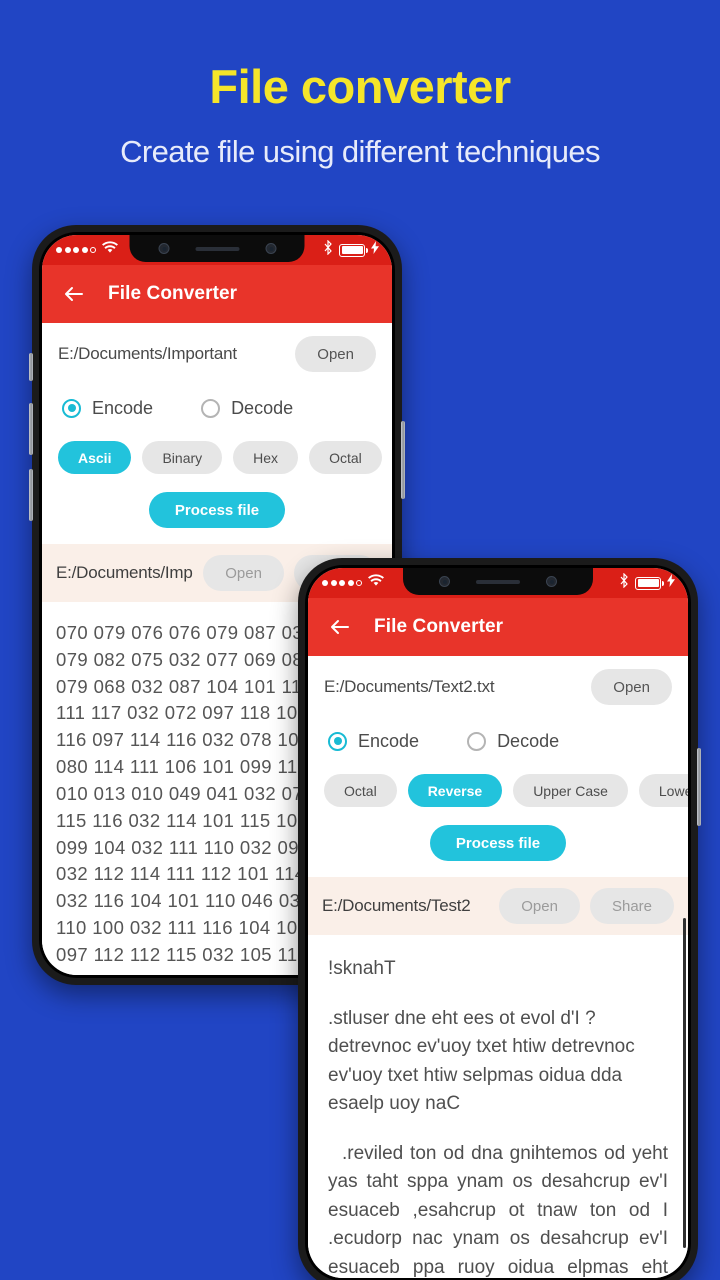  I want to click on output-paragraph: !sknahT, so click(362, 968).